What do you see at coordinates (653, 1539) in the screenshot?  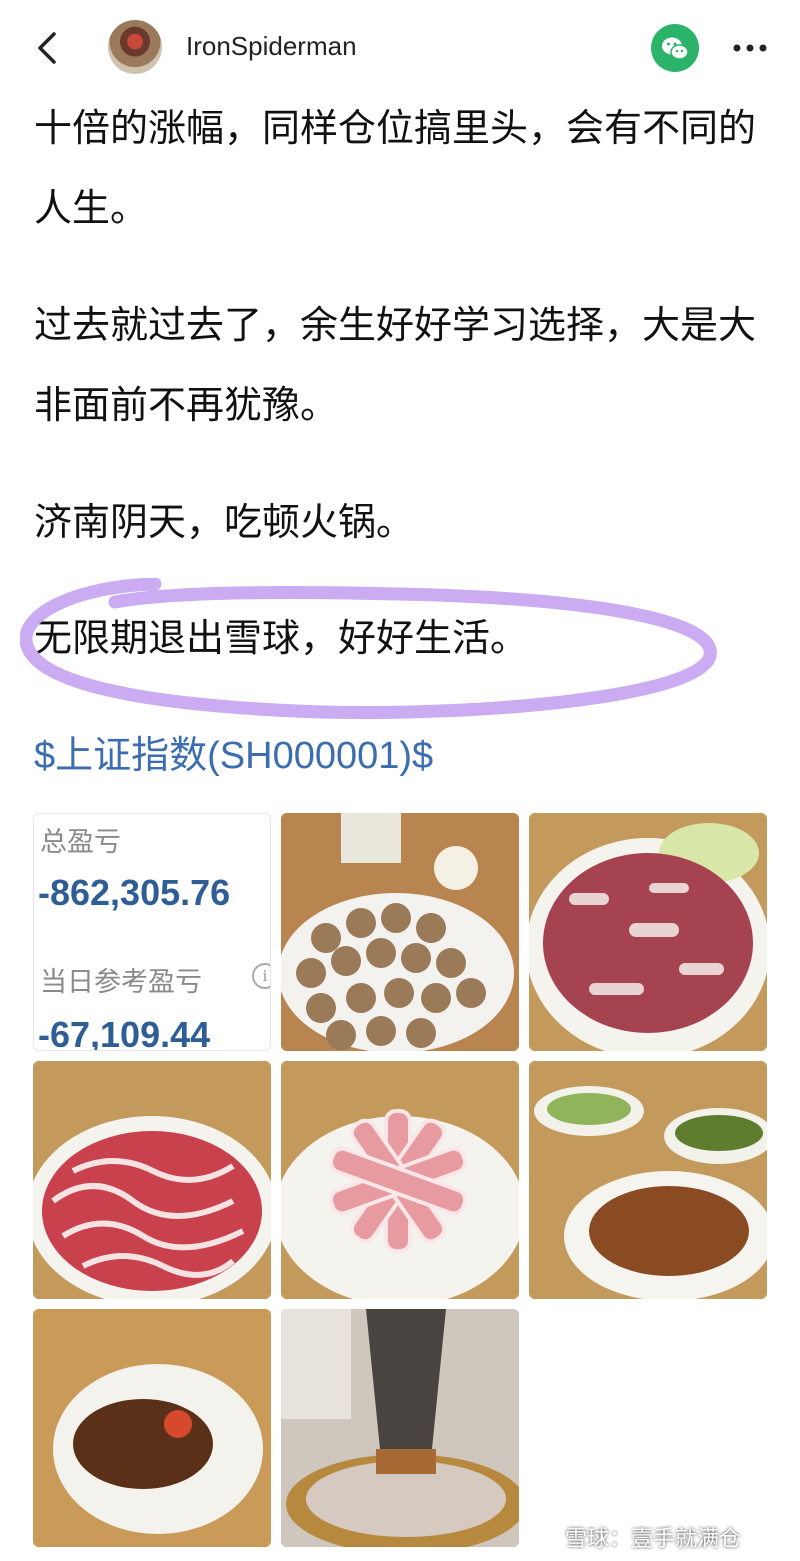 I see `xueqiu-watermark: 雪球：壹手就满仓` at bounding box center [653, 1539].